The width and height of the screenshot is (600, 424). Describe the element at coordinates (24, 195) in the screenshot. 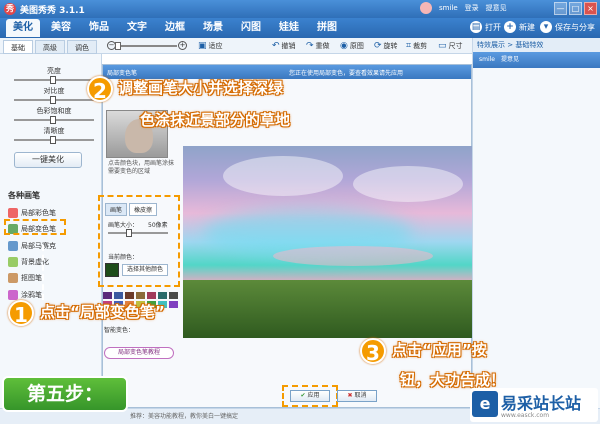

I see `brush-section-title: 各种画笔` at that location.